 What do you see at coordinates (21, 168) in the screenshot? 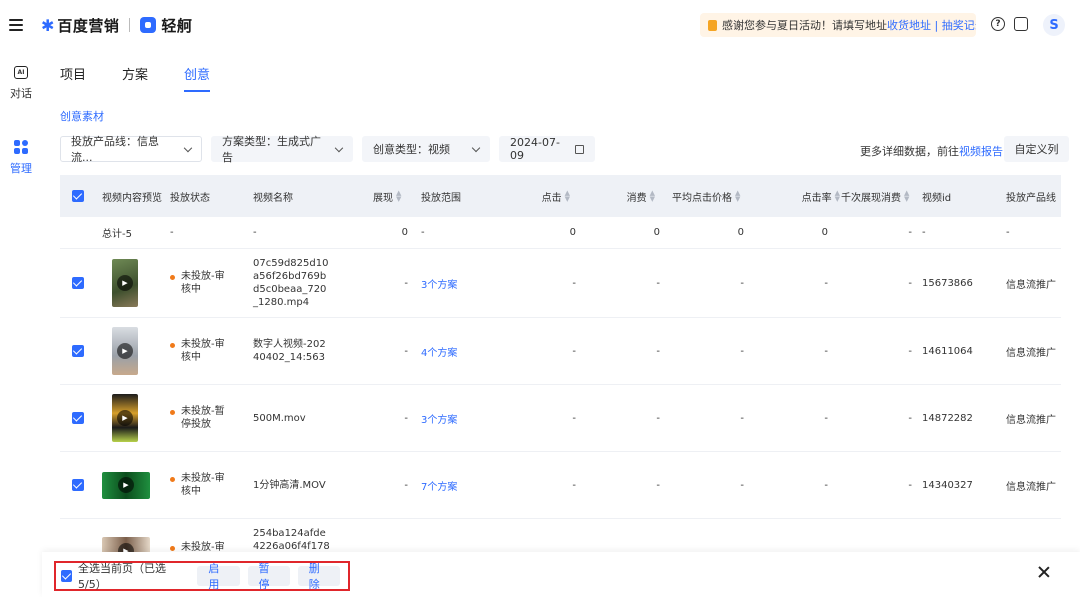
I see `rail-manage-label: 管理` at bounding box center [21, 168].